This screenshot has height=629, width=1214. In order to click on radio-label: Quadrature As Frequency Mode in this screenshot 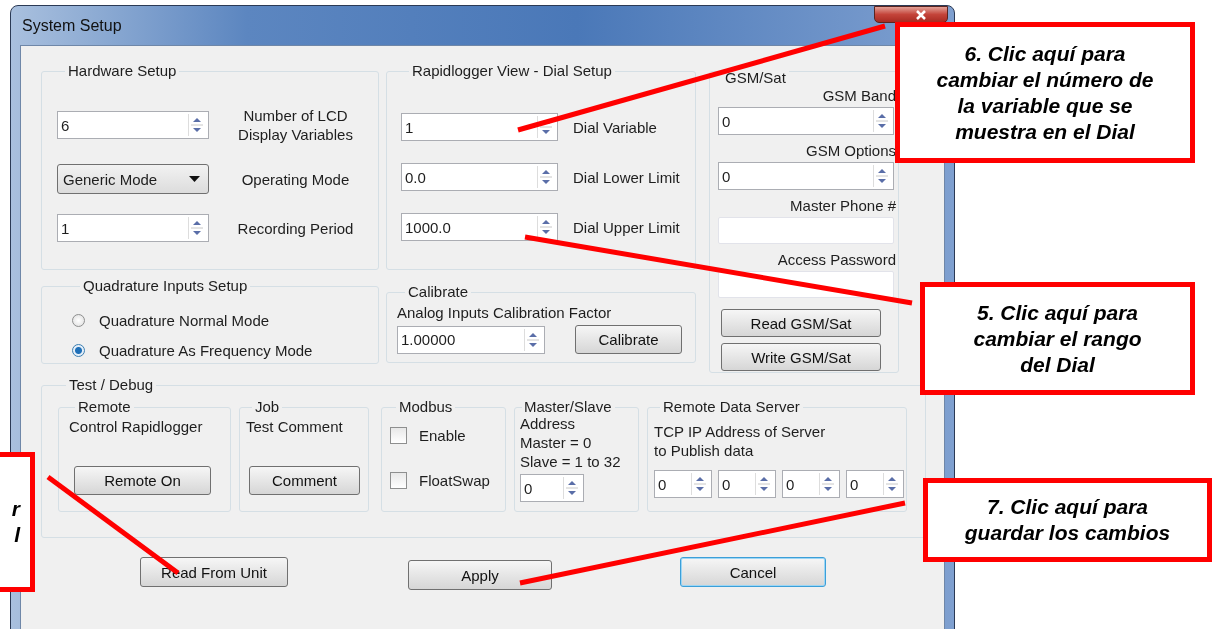, I will do `click(206, 350)`.